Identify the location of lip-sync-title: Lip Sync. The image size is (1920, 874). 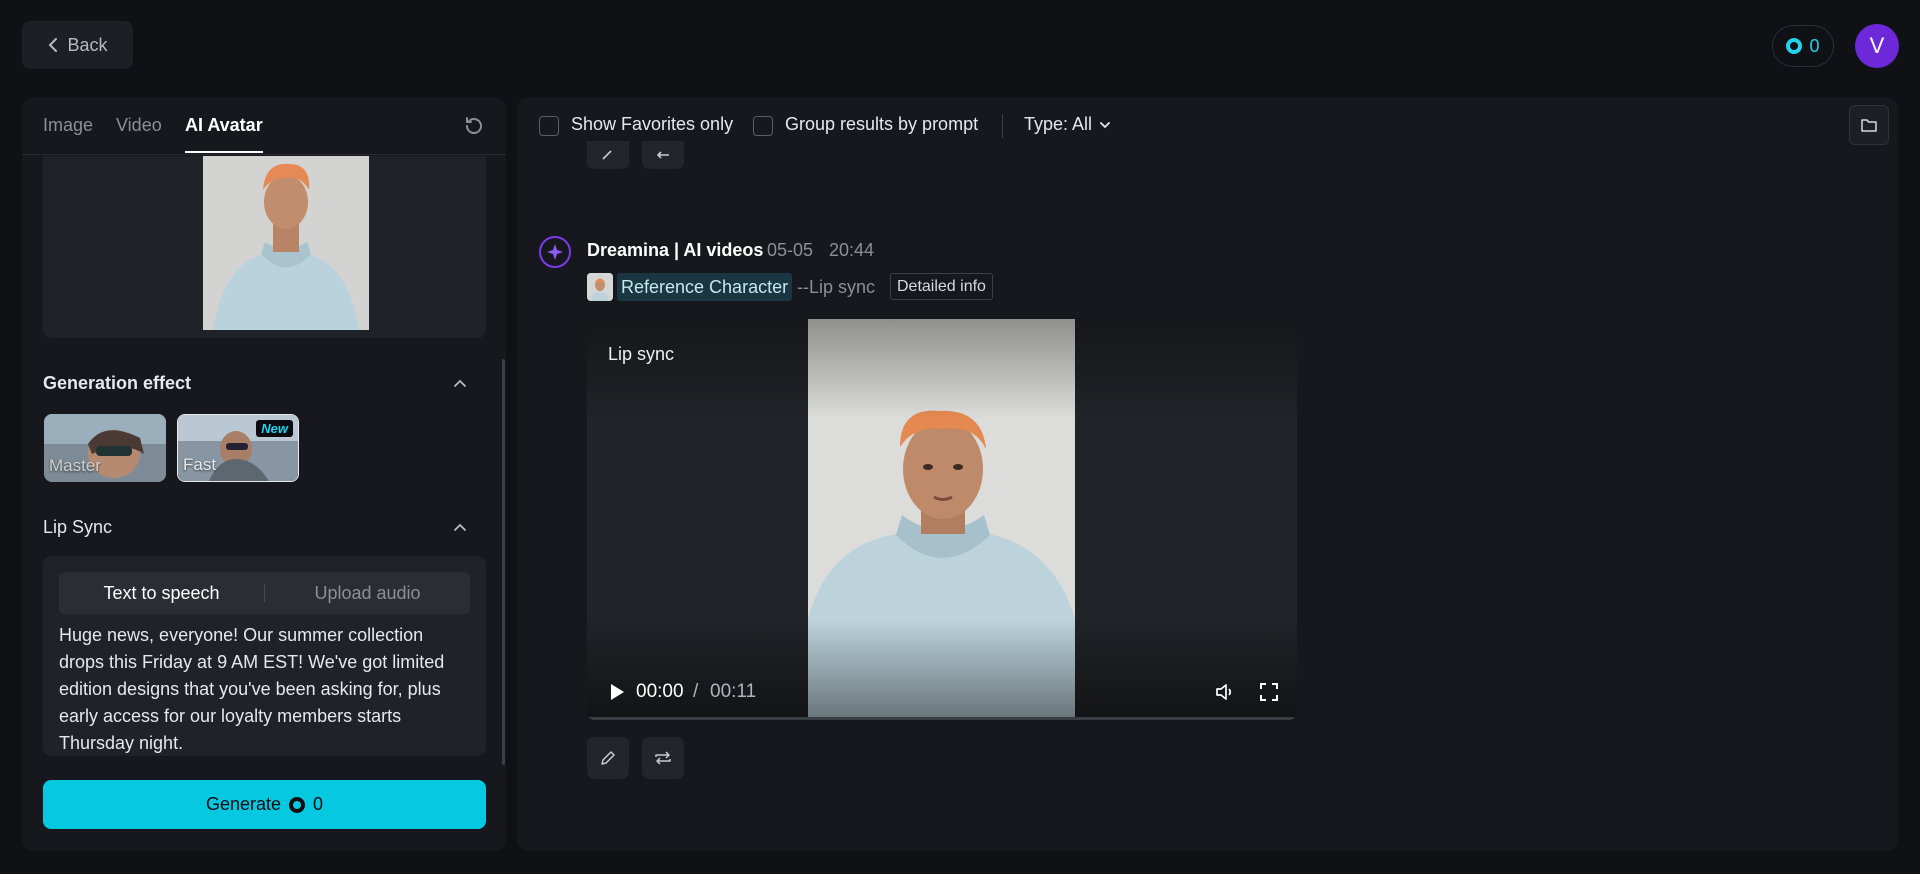
(78, 527).